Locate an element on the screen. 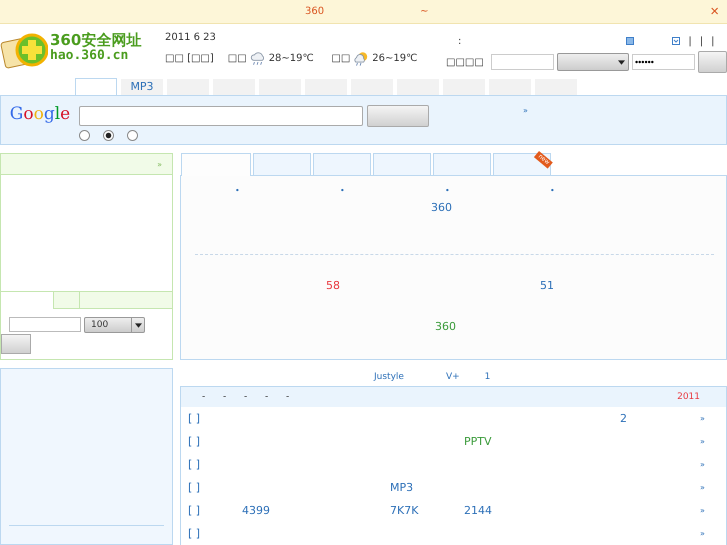 This screenshot has width=727, height=545. logo-title: 360安全网址 is located at coordinates (96, 40).